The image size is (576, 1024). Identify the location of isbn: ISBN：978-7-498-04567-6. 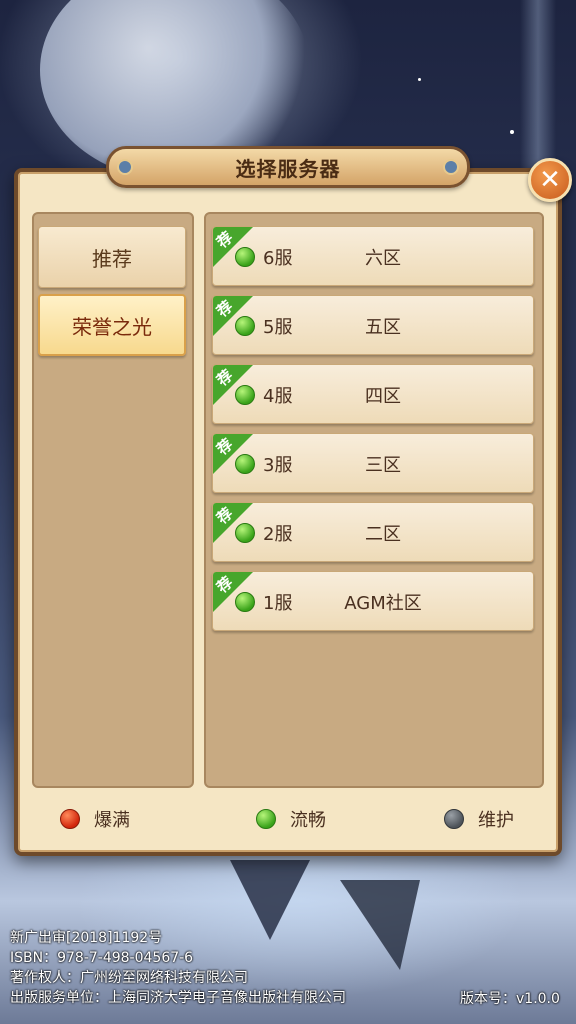
(102, 958).